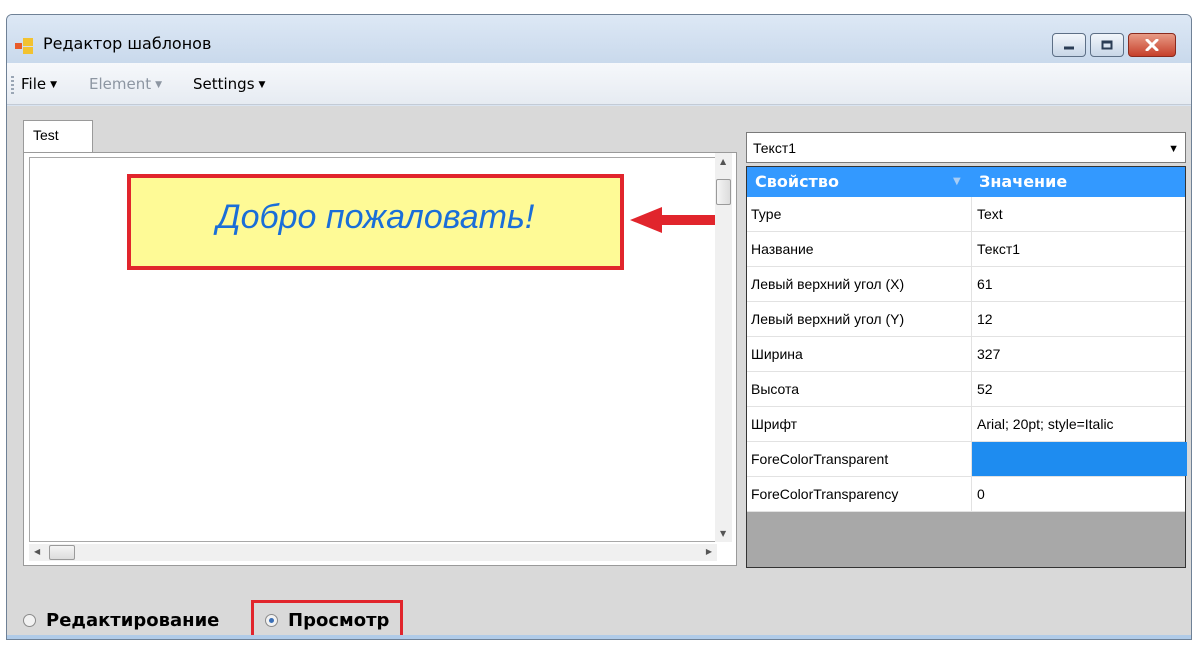  Describe the element at coordinates (1079, 319) in the screenshot. I see `property-value-cell: 12` at that location.